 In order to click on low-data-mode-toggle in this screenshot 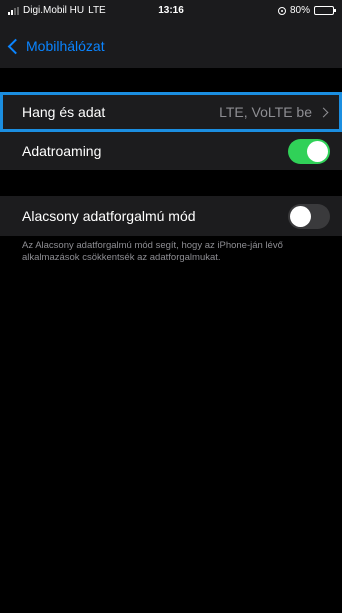, I will do `click(309, 216)`.